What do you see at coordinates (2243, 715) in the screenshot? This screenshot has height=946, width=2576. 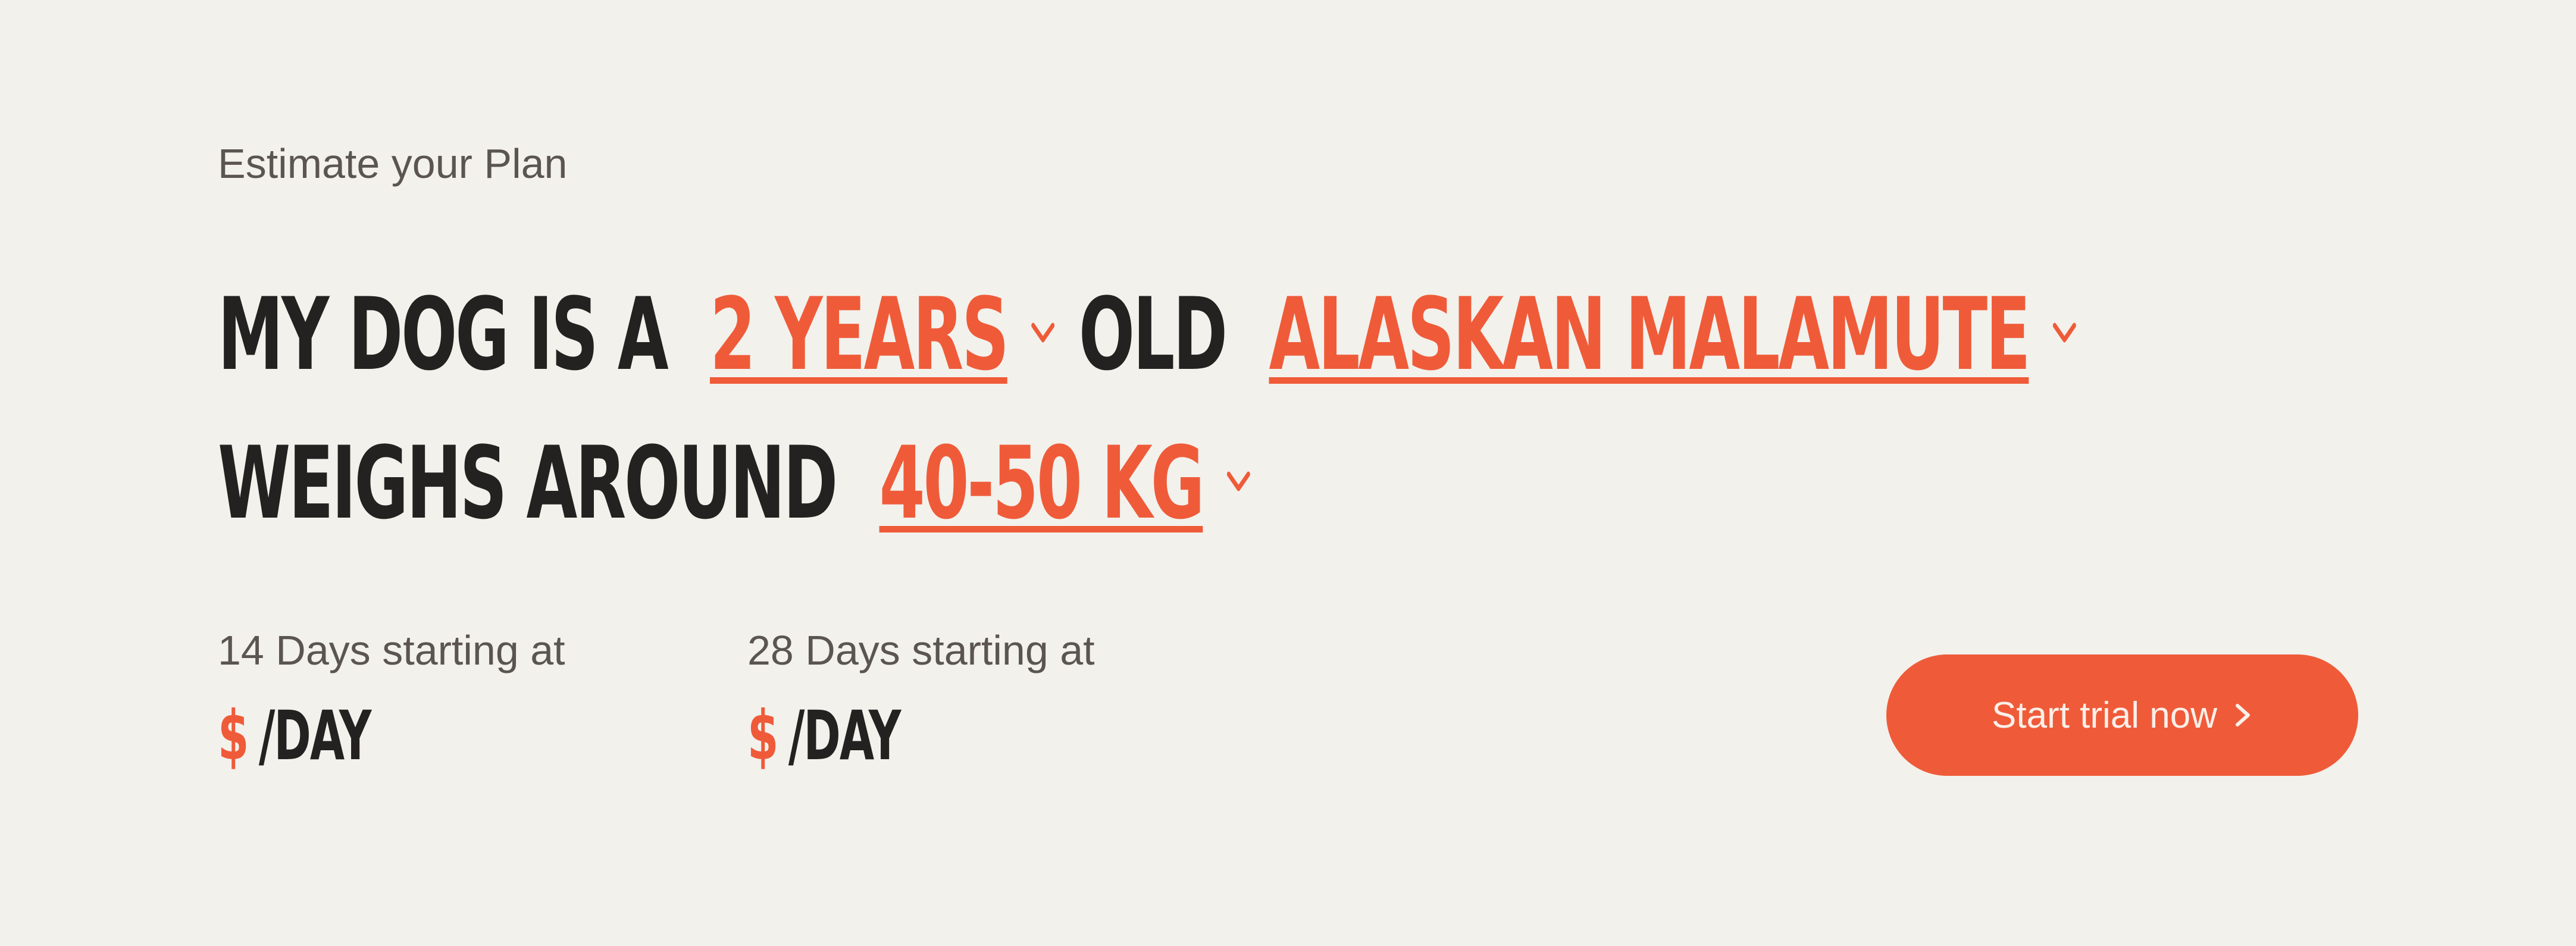 I see `chevron-right-icon` at bounding box center [2243, 715].